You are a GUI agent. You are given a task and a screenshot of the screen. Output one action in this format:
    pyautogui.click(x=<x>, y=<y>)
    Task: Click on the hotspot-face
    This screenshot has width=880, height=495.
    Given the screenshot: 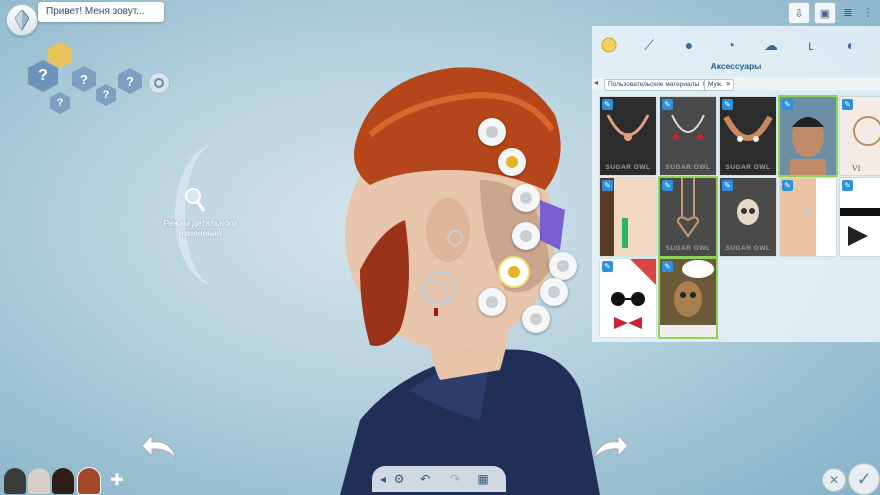 What is the action you would take?
    pyautogui.click(x=512, y=162)
    